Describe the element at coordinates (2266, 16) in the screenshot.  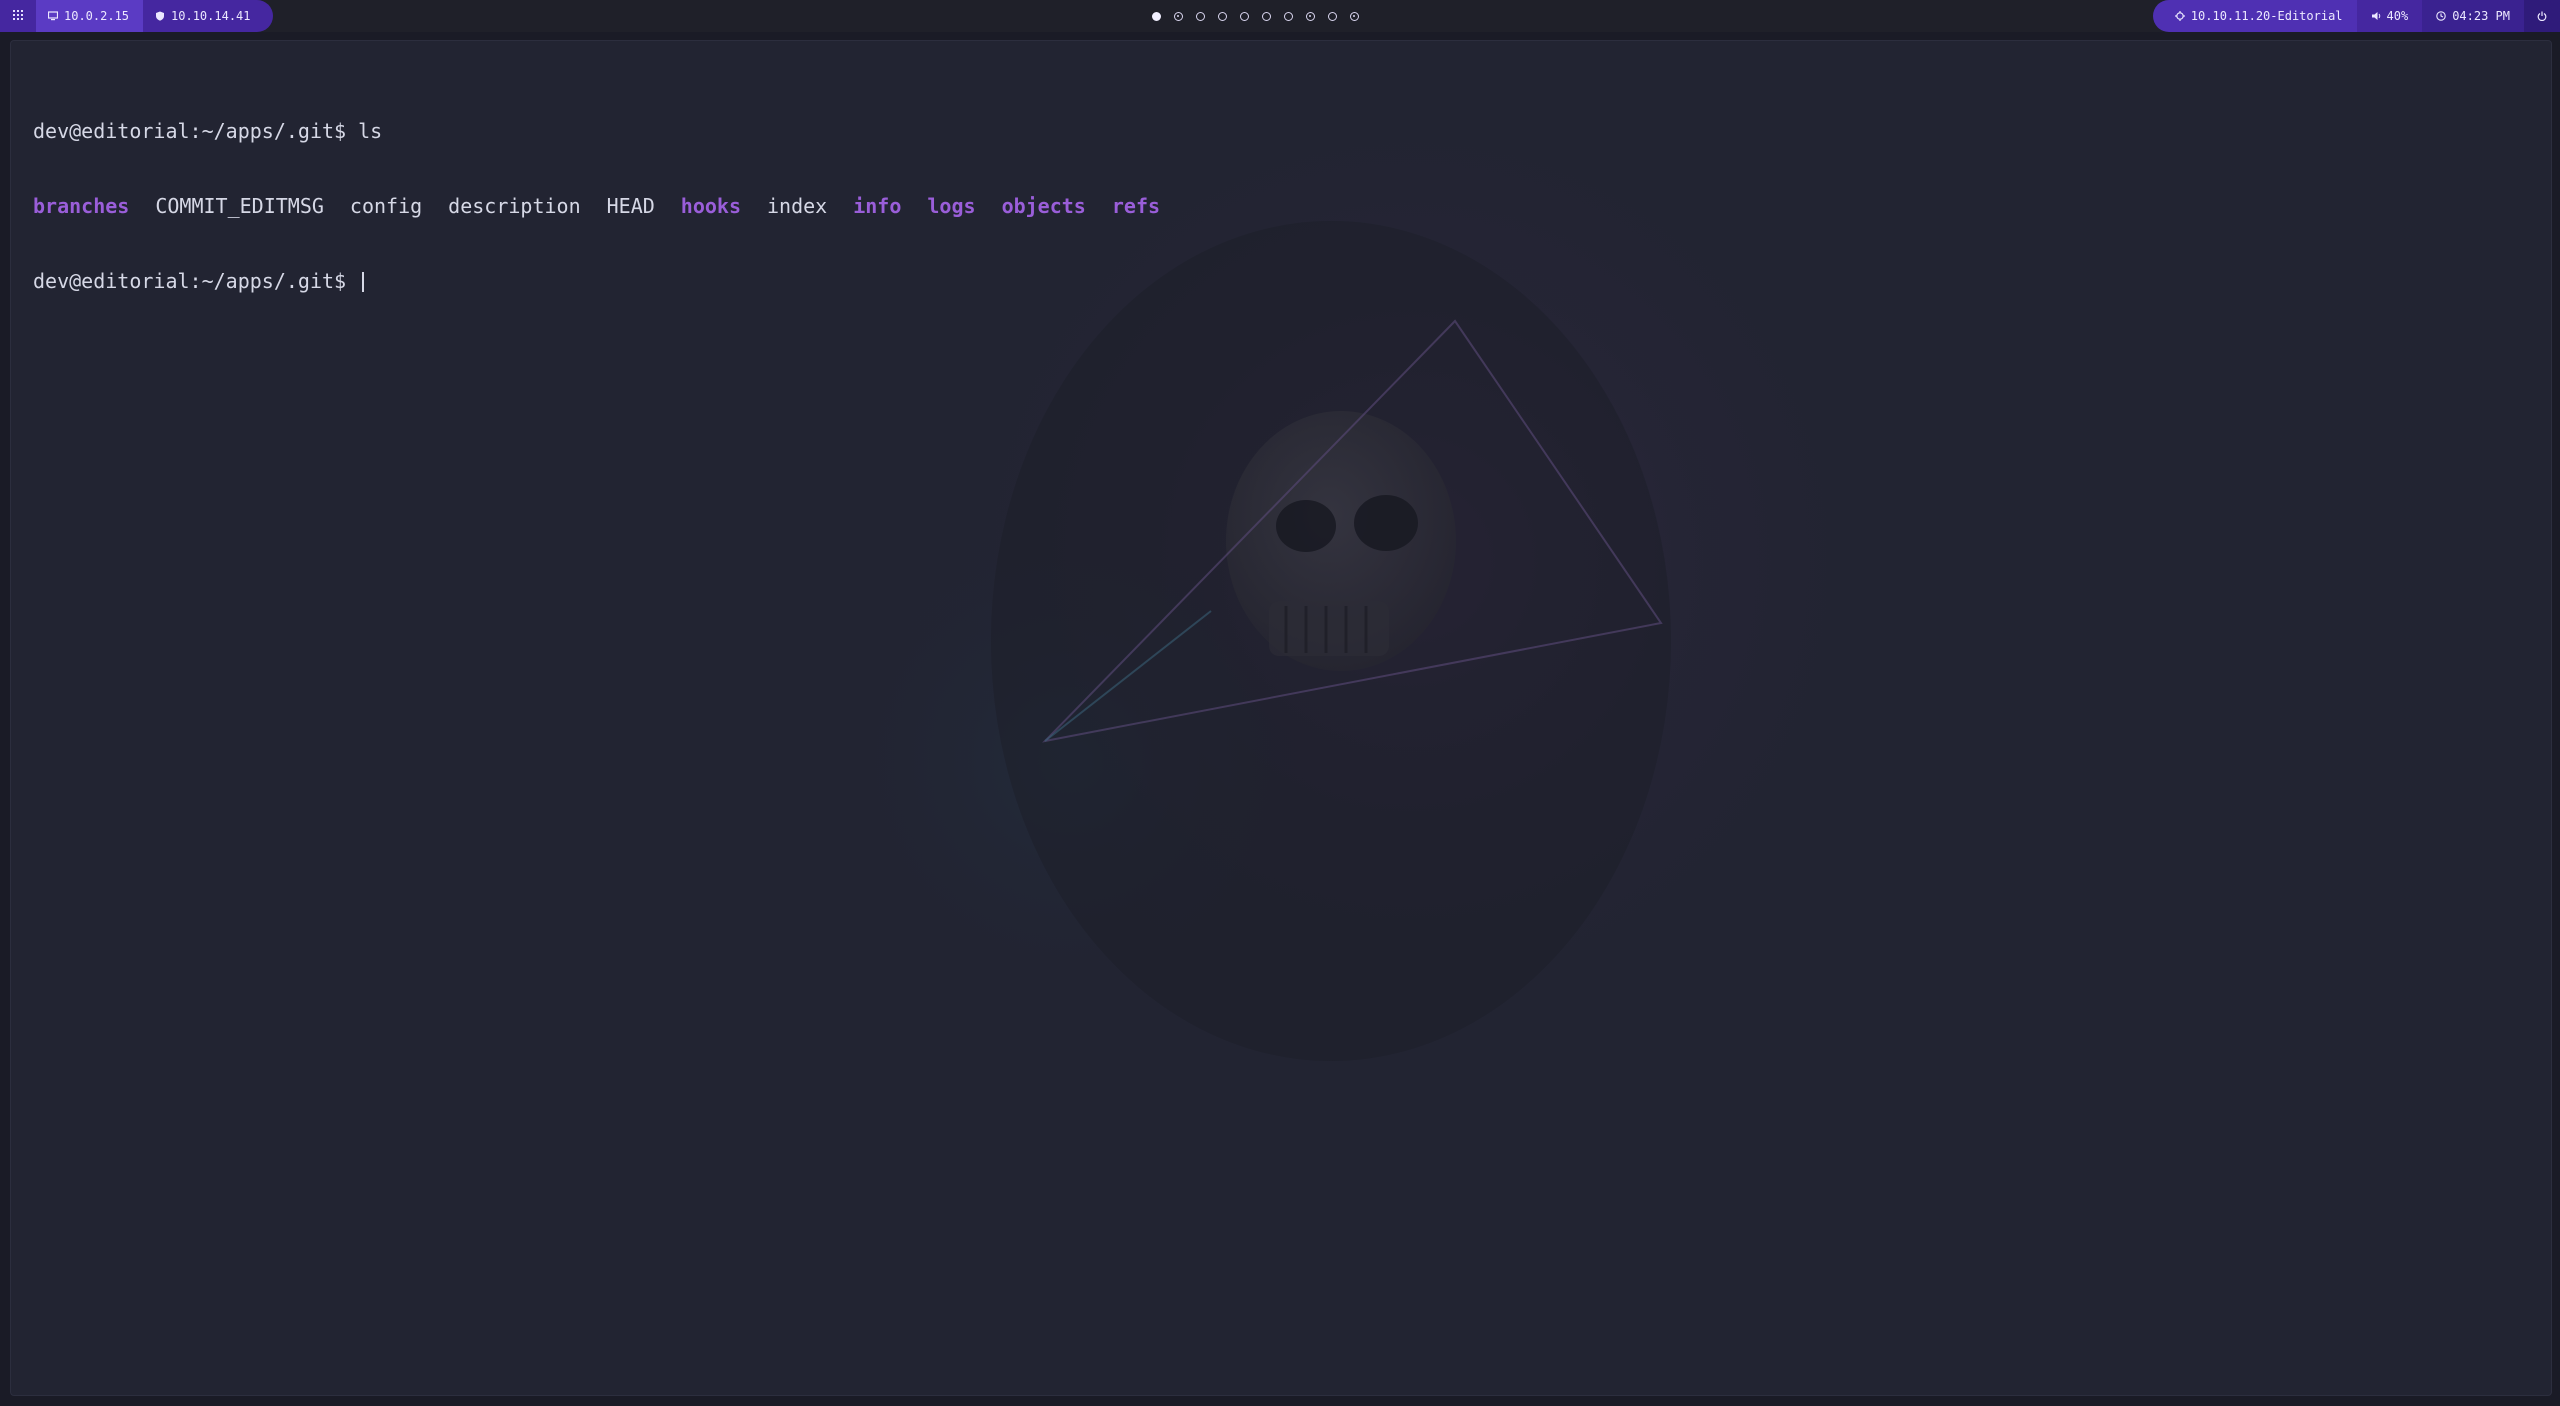
I see `target-text: 10.10.11.20-Editorial` at that location.